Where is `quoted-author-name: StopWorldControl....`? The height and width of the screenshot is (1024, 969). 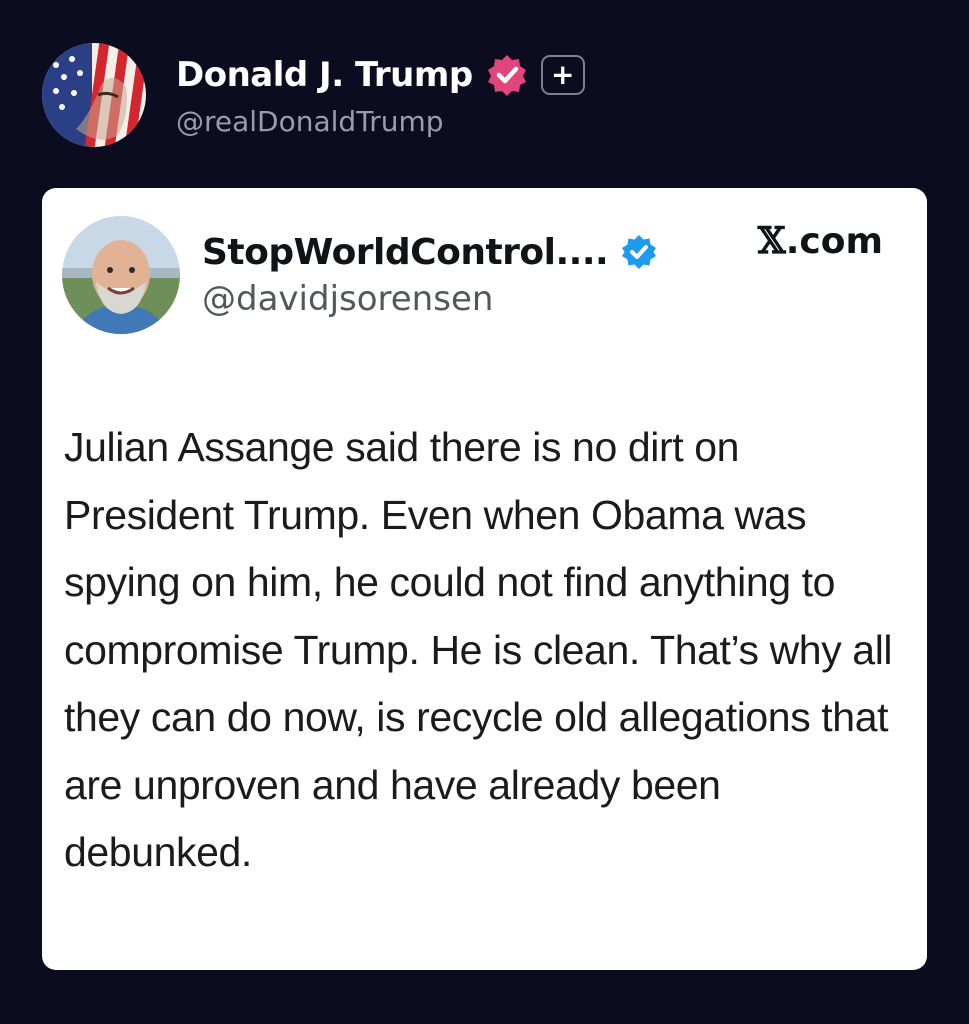 quoted-author-name: StopWorldControl.... is located at coordinates (405, 252).